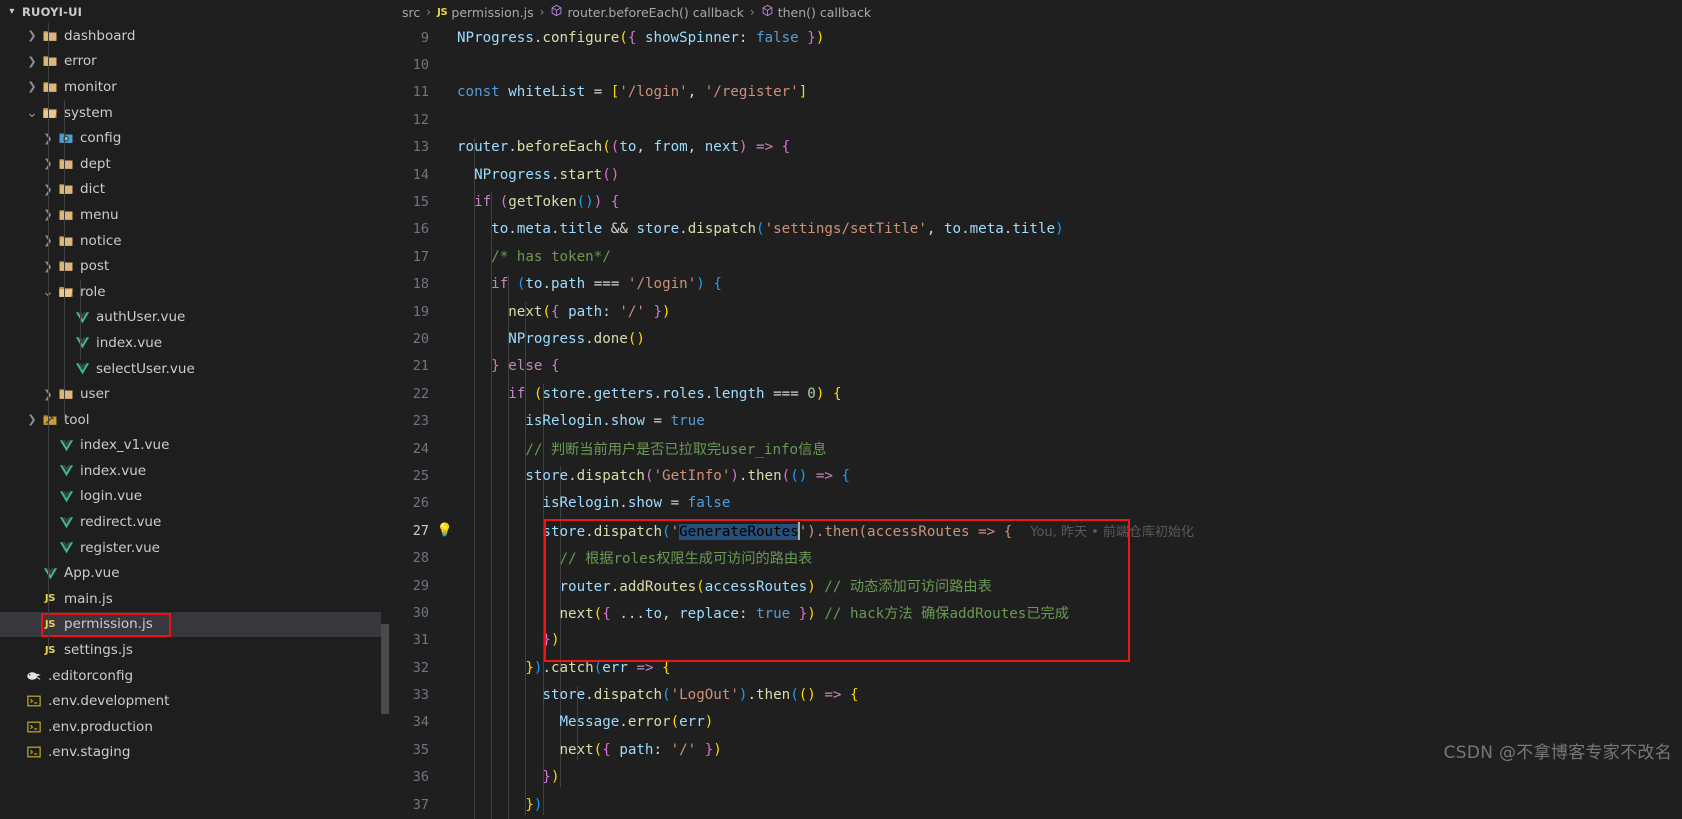  Describe the element at coordinates (190, 624) in the screenshot. I see `tree-item-permission-js: JS permission.js` at that location.